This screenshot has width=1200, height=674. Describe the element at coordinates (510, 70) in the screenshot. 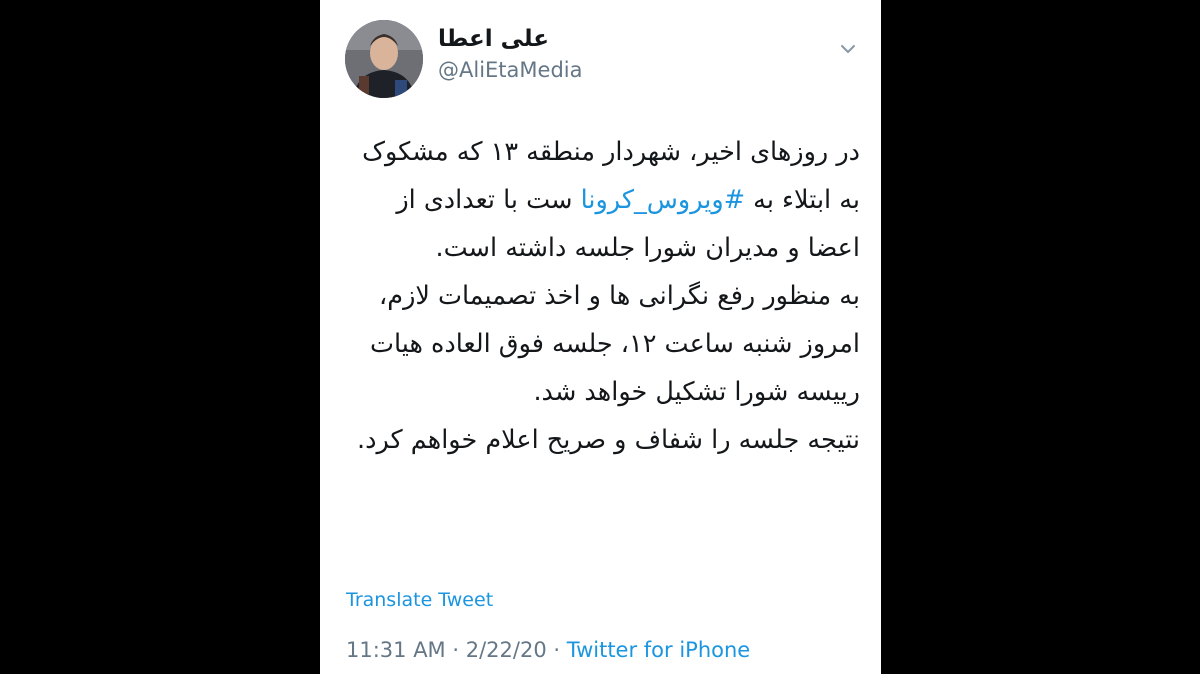

I see `user-handle: @AliEtaMedia` at that location.